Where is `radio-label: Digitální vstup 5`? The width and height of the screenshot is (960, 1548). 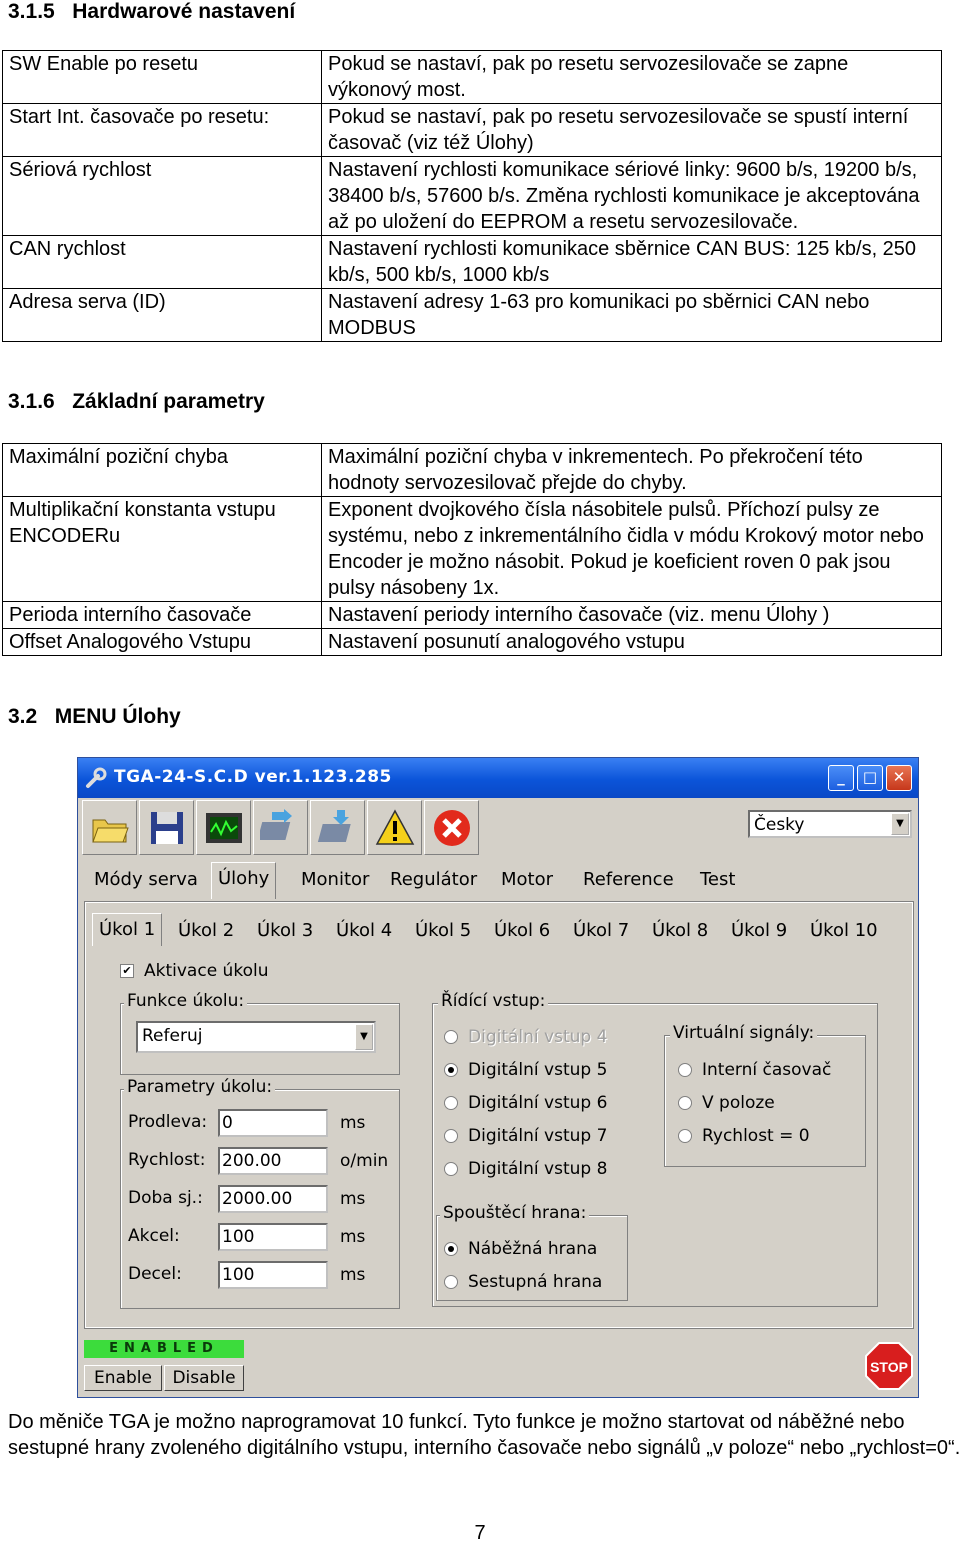 radio-label: Digitální vstup 5 is located at coordinates (538, 1070).